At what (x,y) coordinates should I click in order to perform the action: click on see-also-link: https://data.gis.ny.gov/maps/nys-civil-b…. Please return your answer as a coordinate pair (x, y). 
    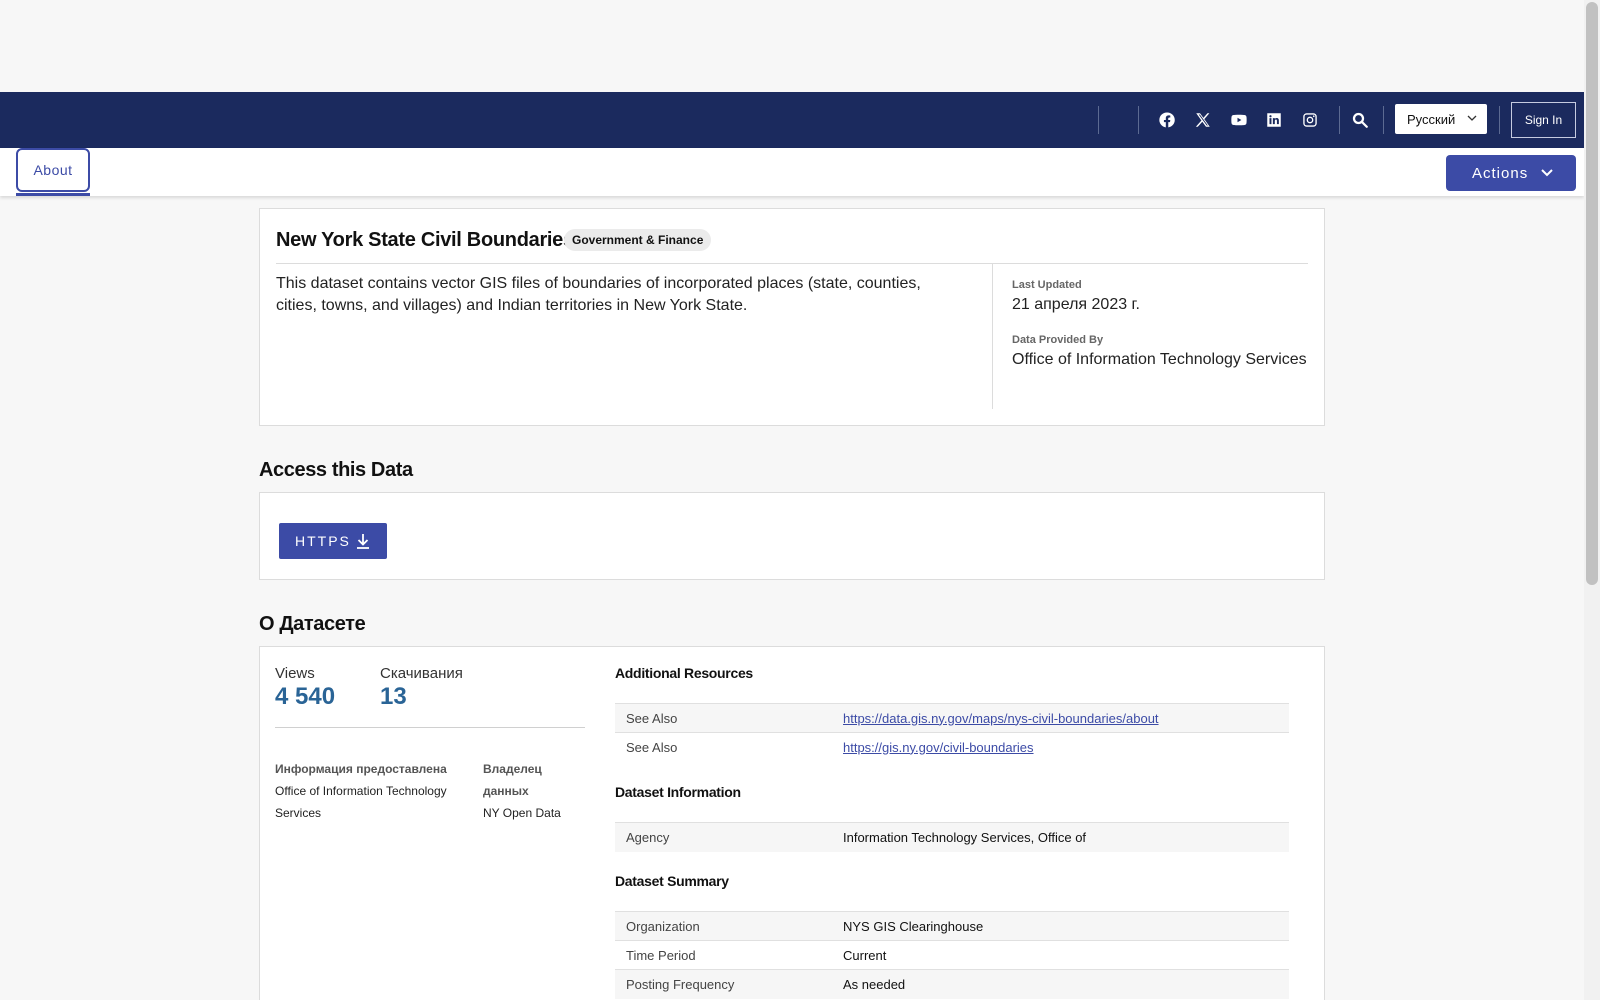
    Looking at the image, I should click on (1001, 718).